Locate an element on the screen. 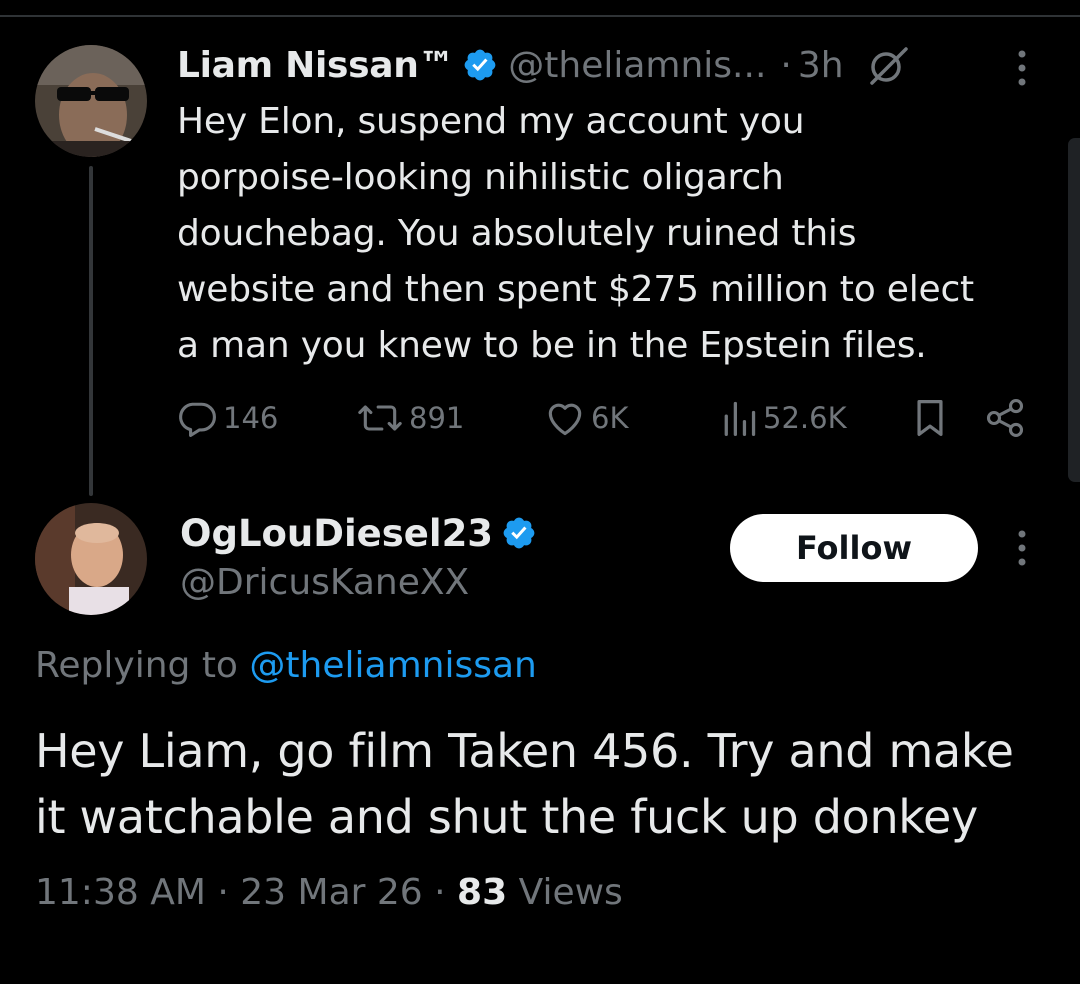  views-button: 52.6K is located at coordinates (783, 418).